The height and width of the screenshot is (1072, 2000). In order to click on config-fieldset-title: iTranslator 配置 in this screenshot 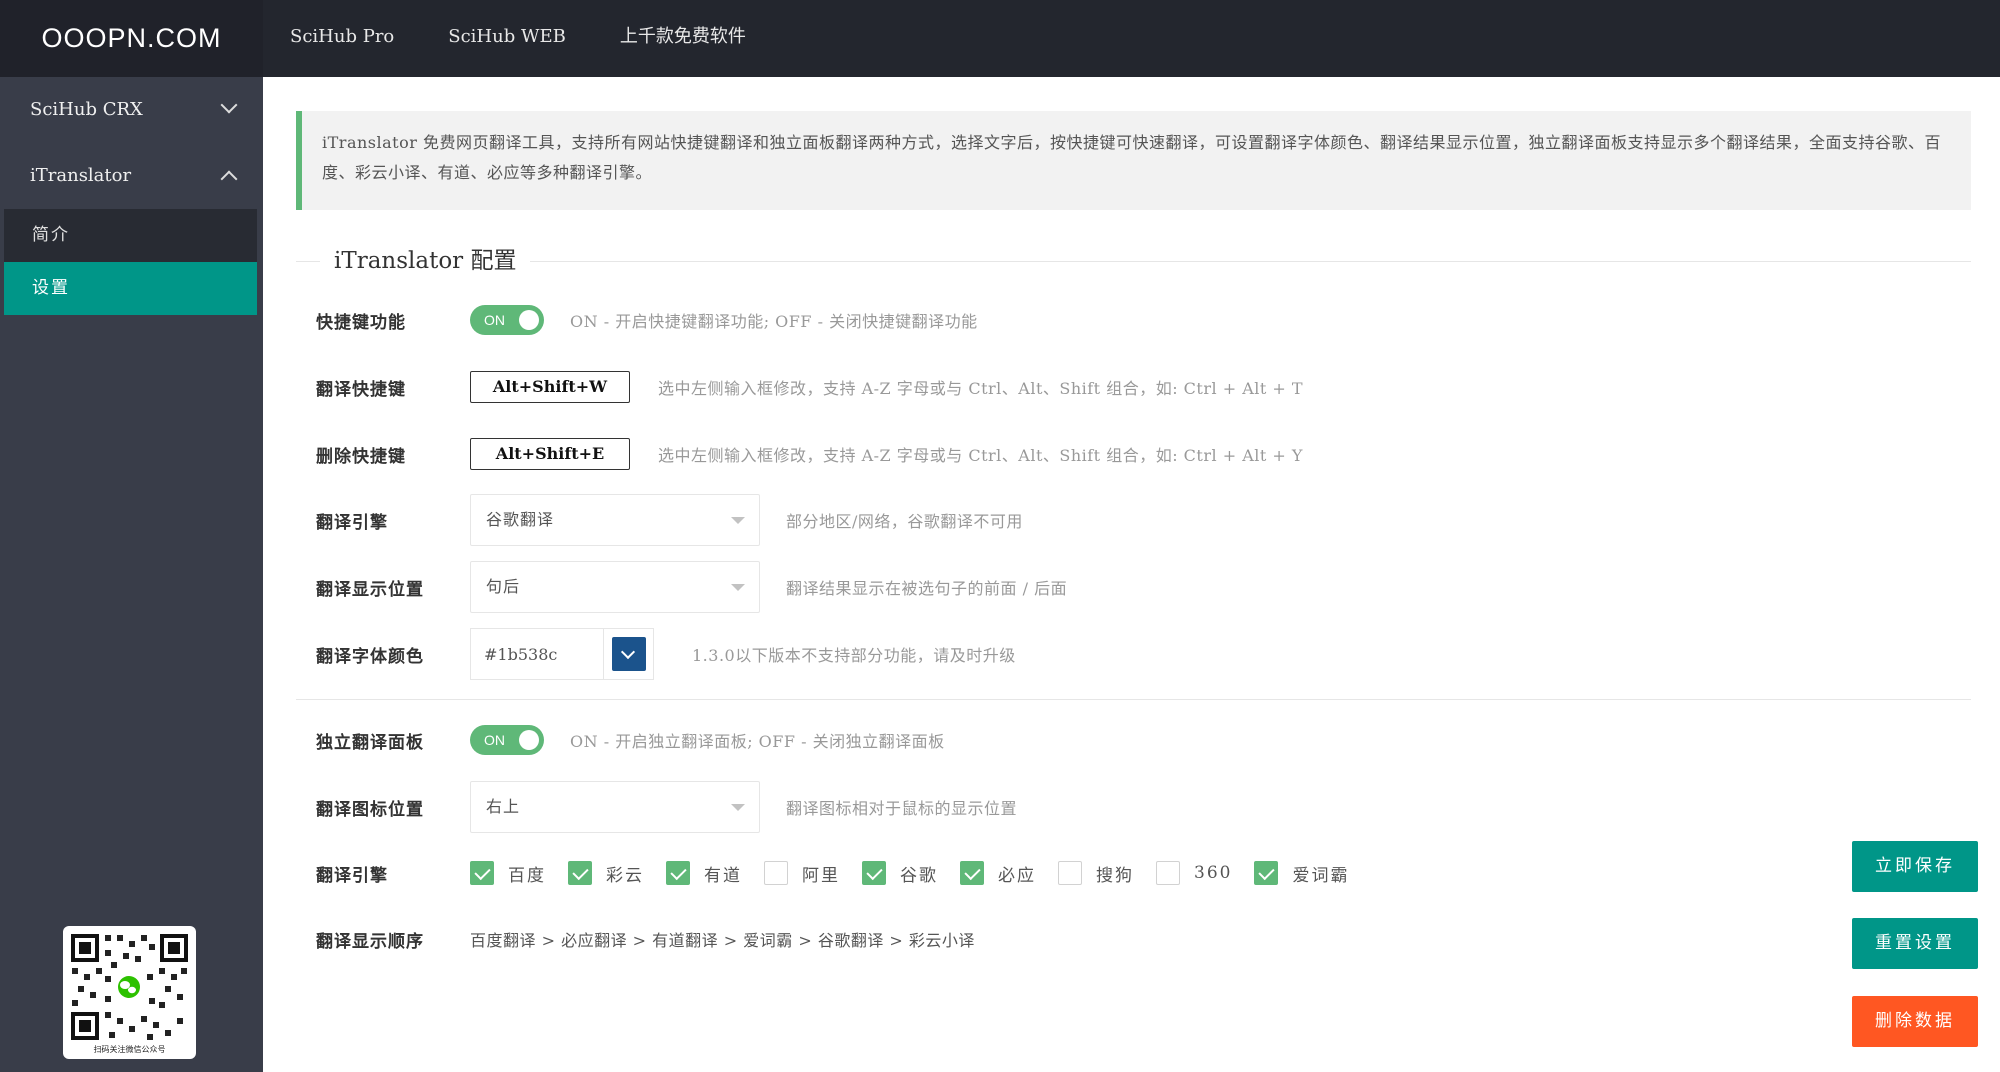, I will do `click(1133, 261)`.